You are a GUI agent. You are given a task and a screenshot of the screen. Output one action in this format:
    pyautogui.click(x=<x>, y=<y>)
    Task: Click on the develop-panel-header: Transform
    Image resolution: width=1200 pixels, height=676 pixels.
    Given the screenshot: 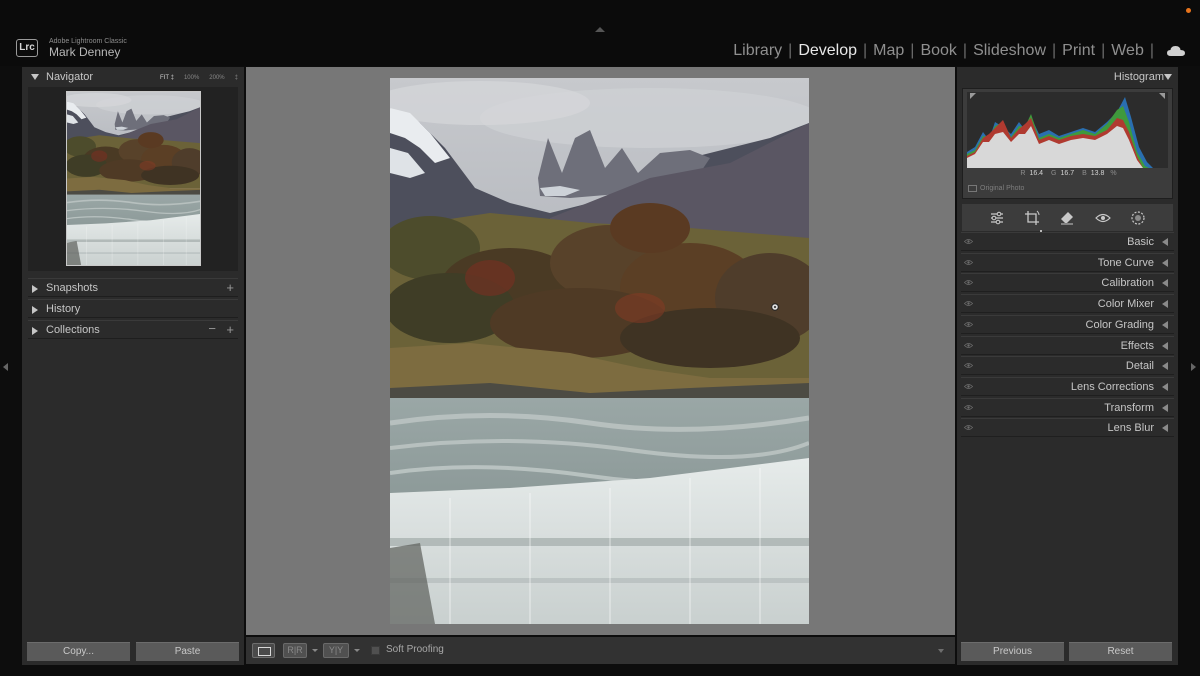 What is the action you would take?
    pyautogui.click(x=1067, y=407)
    